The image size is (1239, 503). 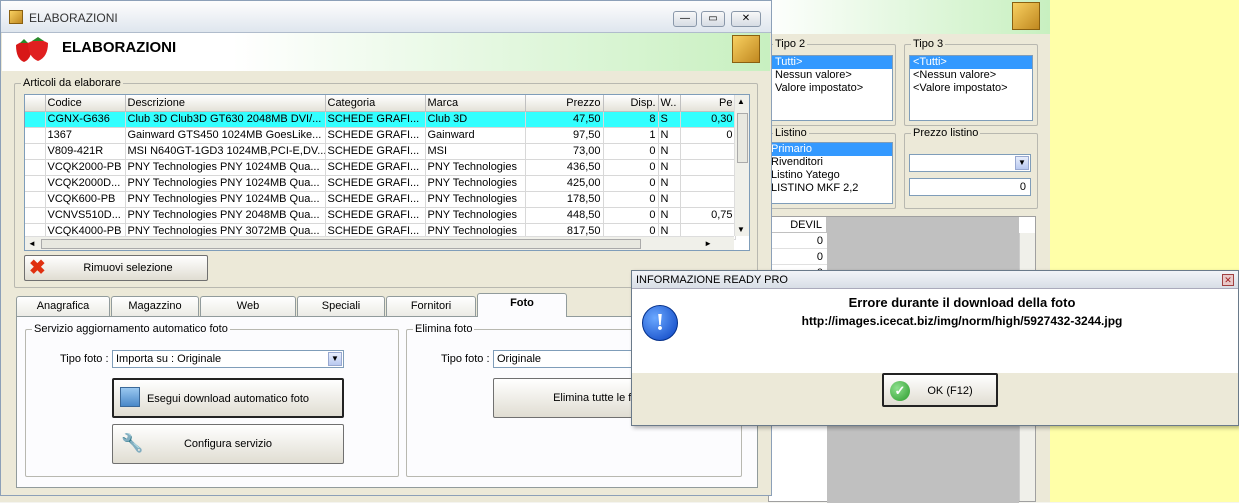 I want to click on tab-fornitori: Fornitori, so click(x=431, y=306).